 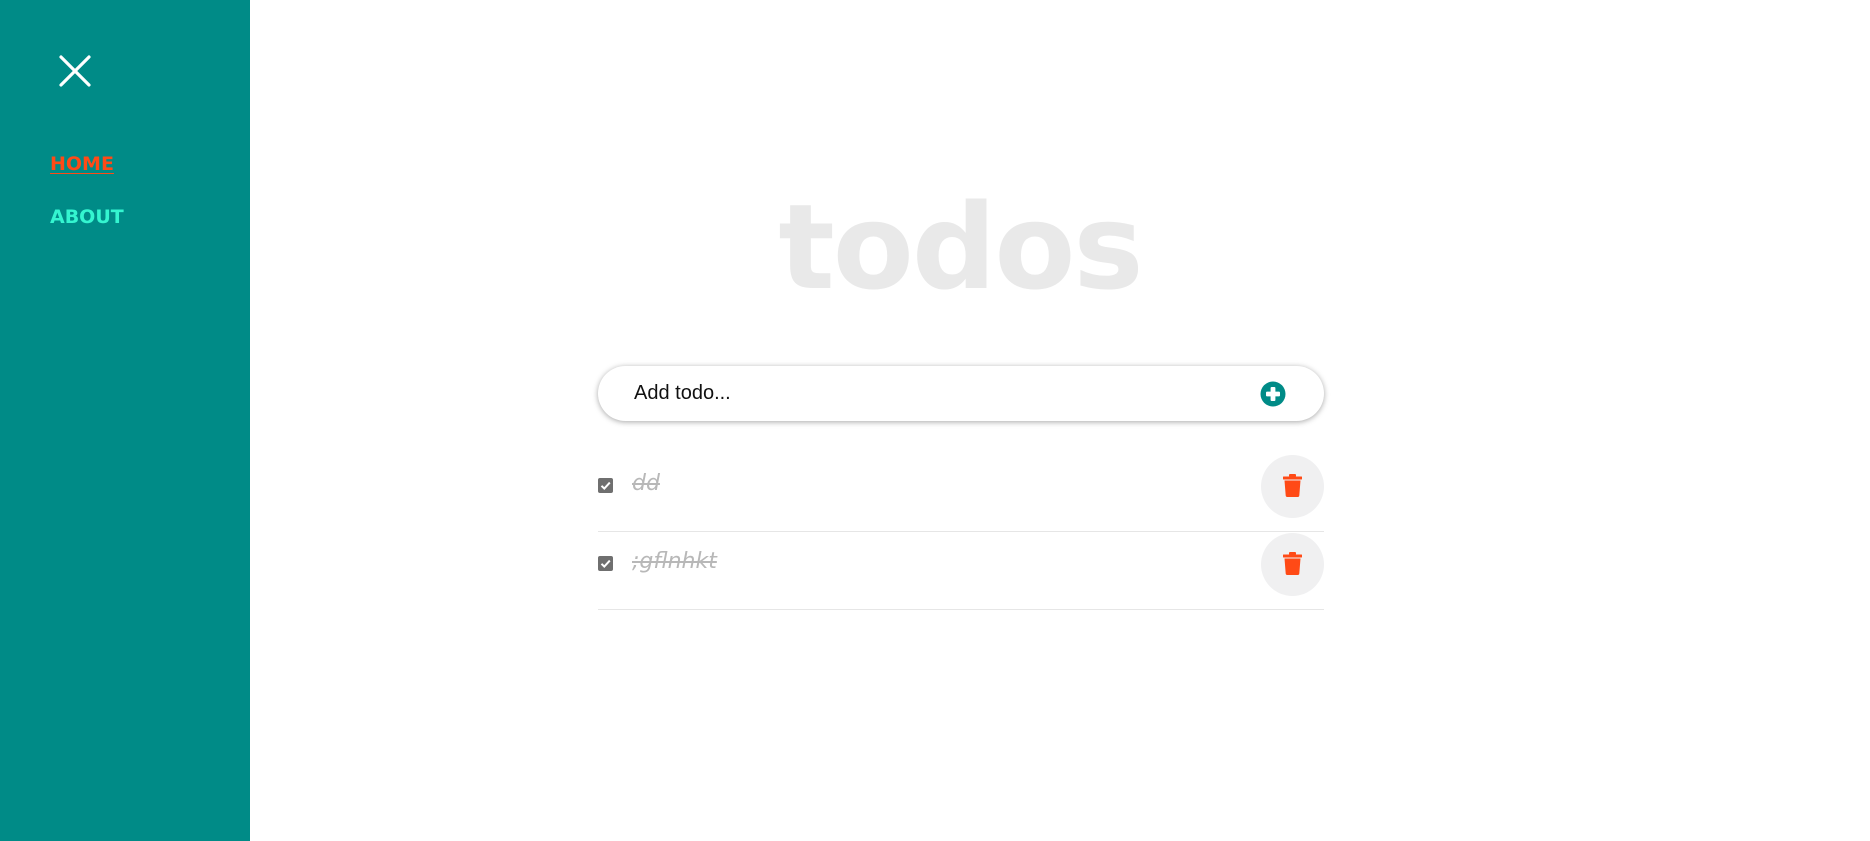 I want to click on todo-text: dd, so click(x=646, y=483).